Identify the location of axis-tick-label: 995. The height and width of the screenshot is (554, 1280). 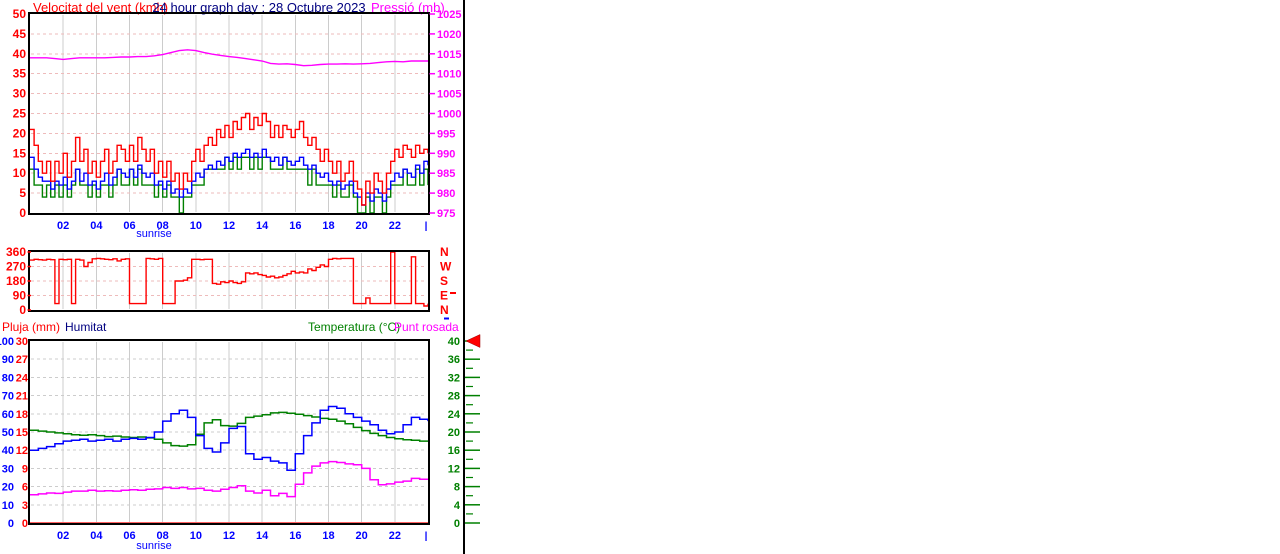
(446, 134).